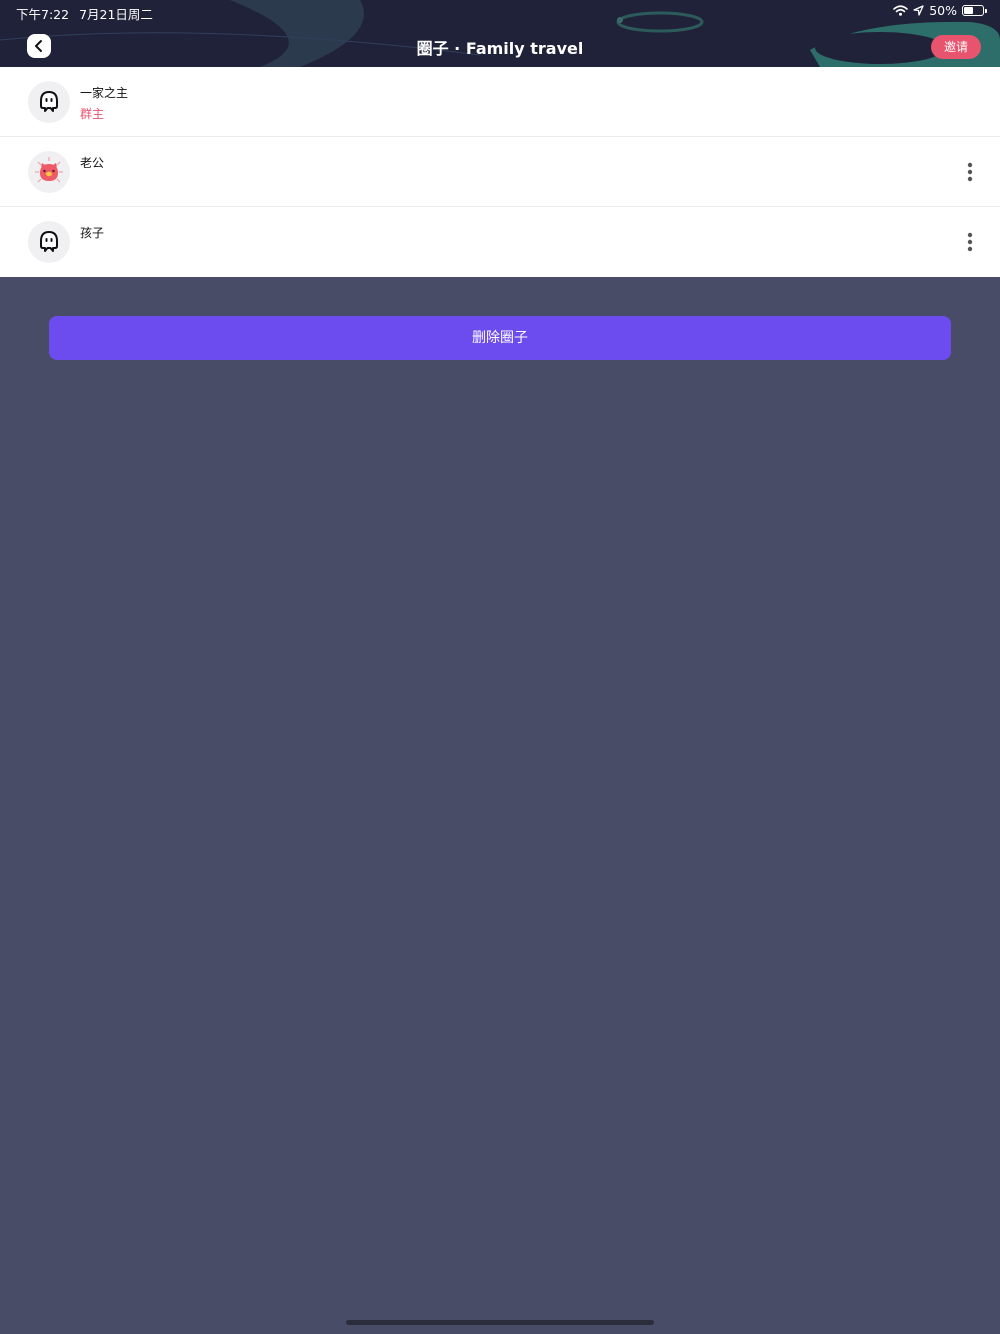  I want to click on delete-circle-button: 删除圈子, so click(500, 338).